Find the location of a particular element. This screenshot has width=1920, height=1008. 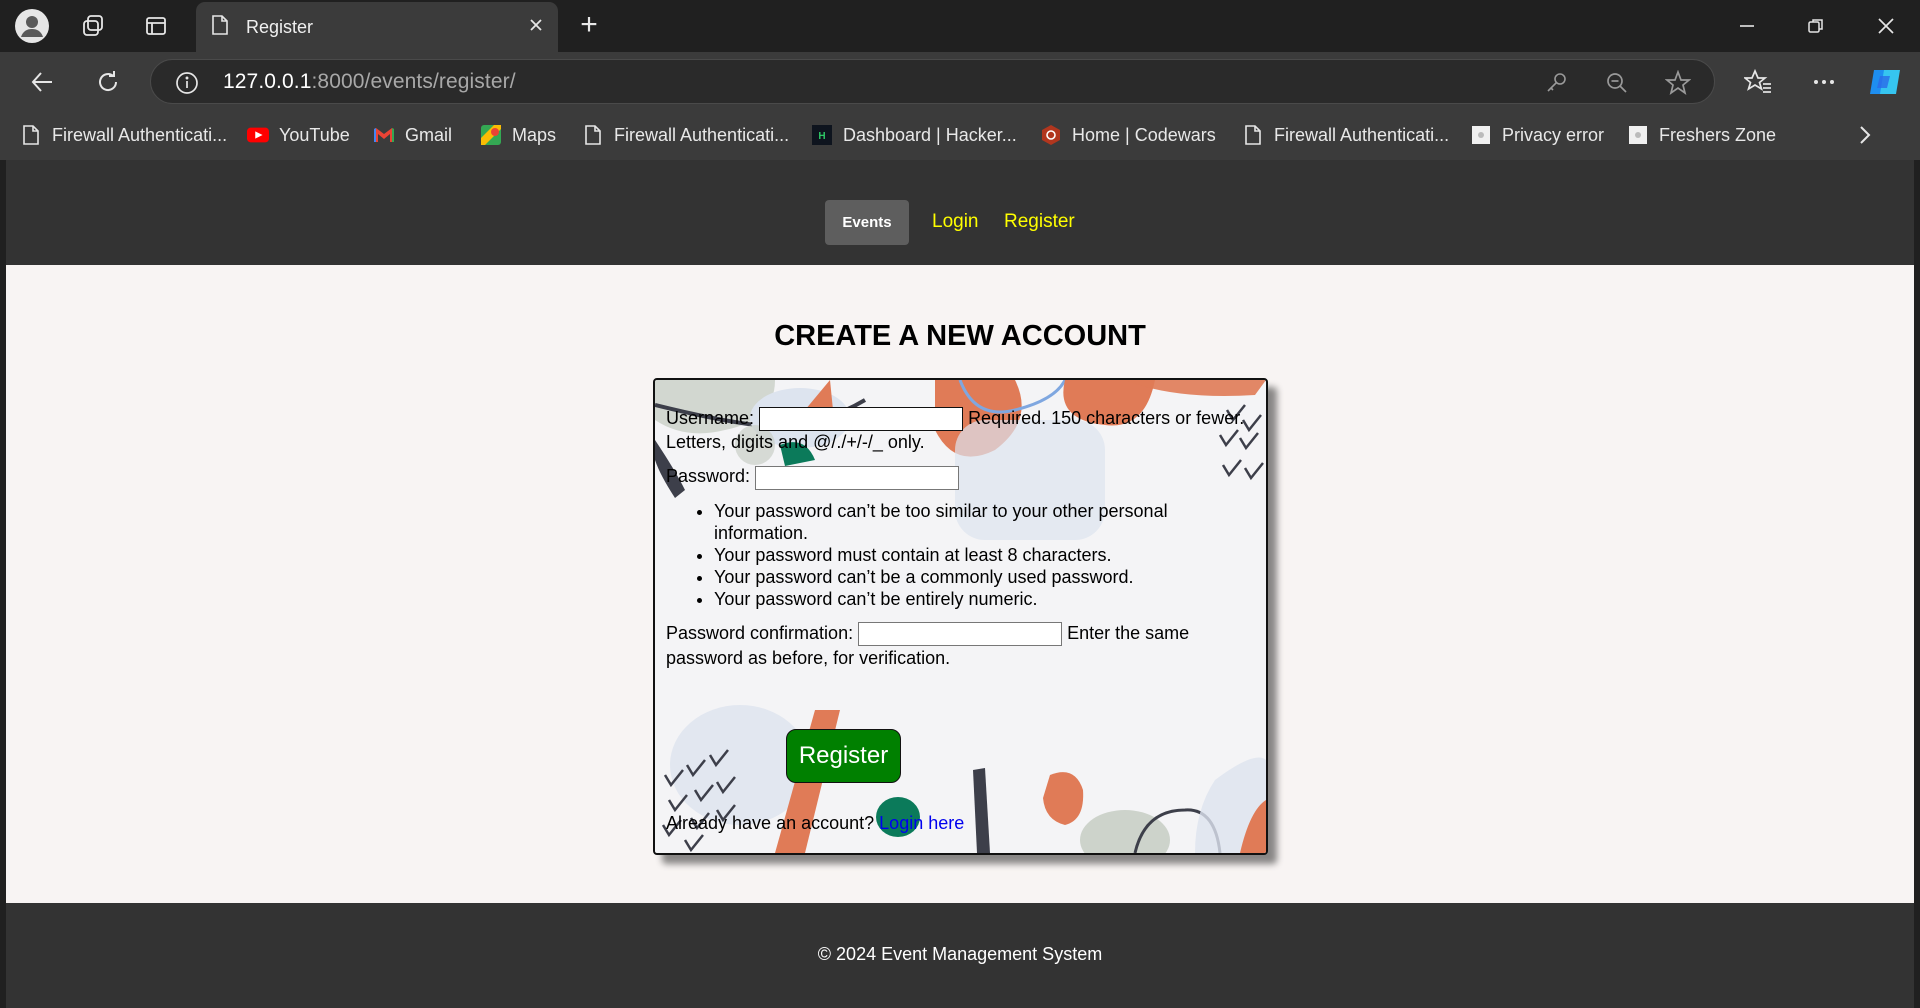

site-footer: © 2024 Event Management System is located at coordinates (960, 955).